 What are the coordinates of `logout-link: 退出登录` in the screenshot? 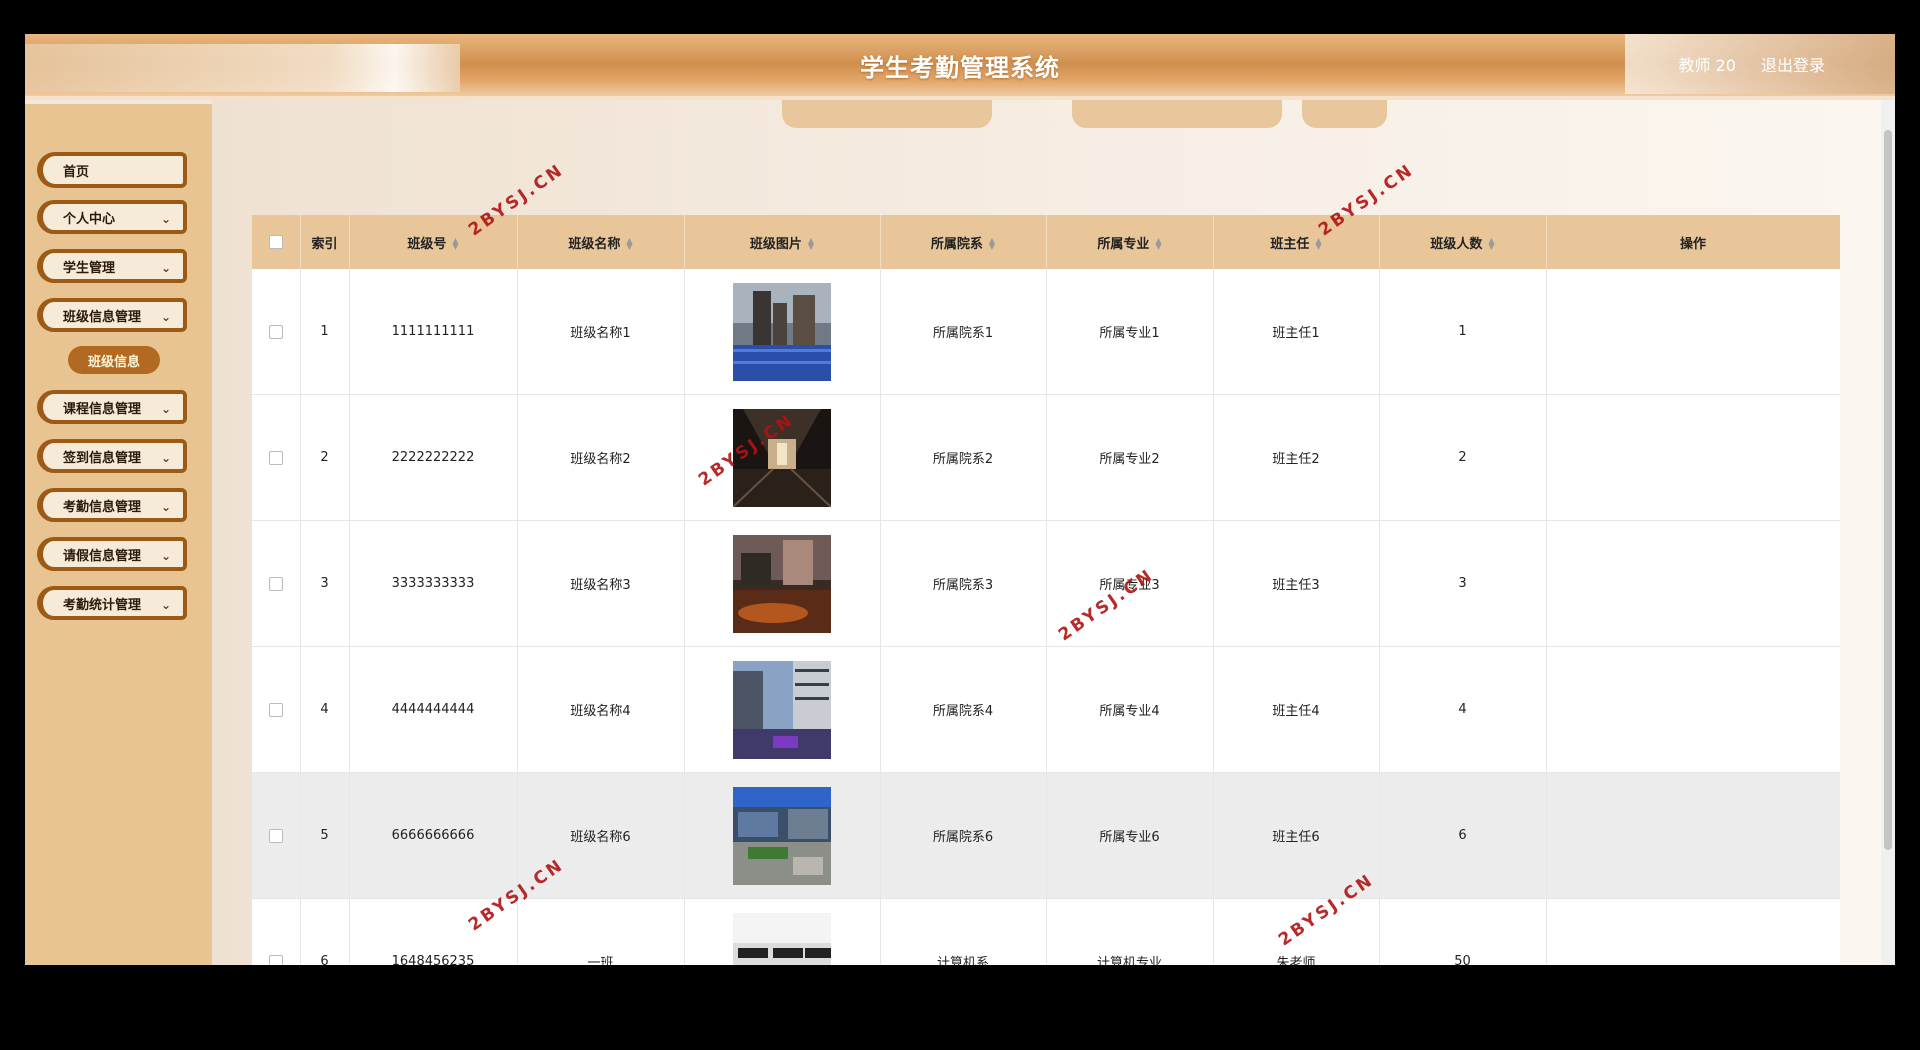 It's located at (1793, 65).